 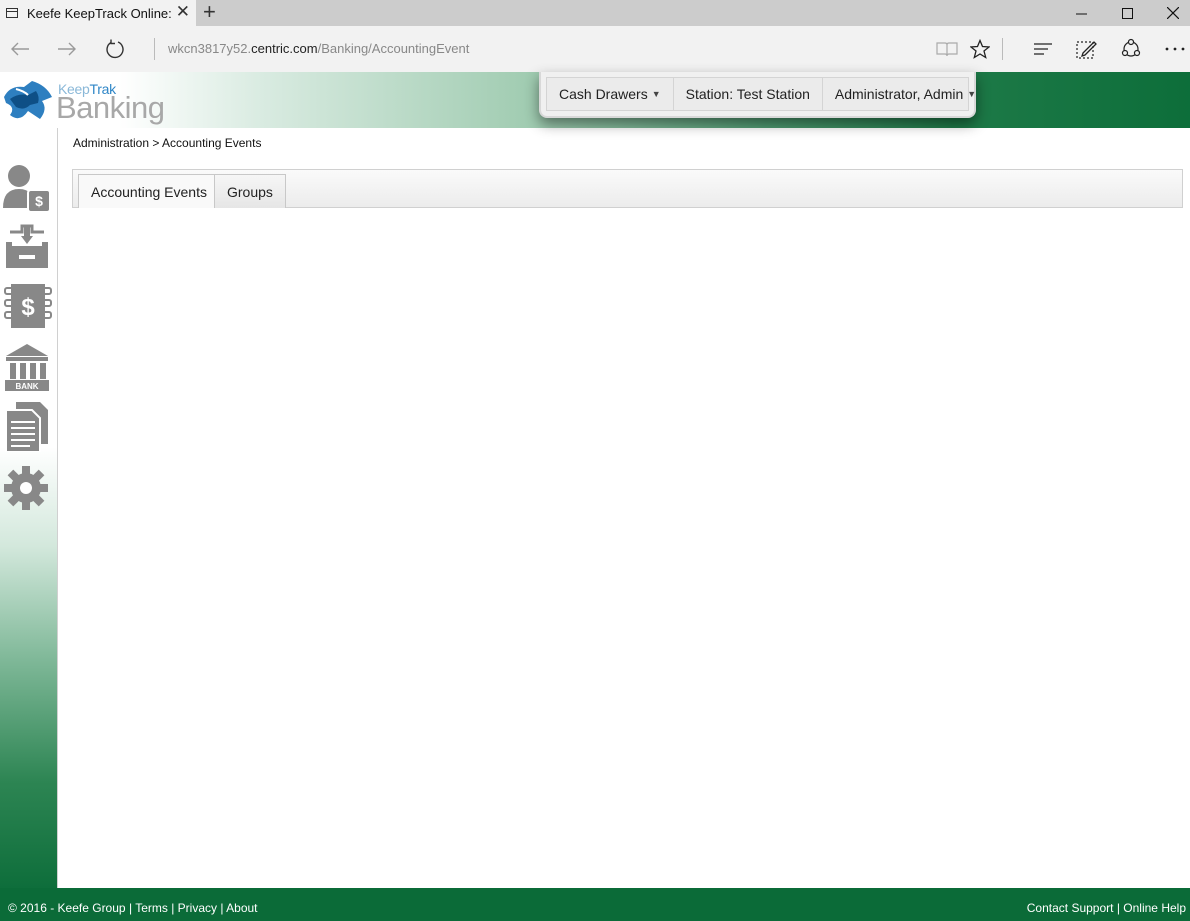 I want to click on about-link: About, so click(x=241, y=908).